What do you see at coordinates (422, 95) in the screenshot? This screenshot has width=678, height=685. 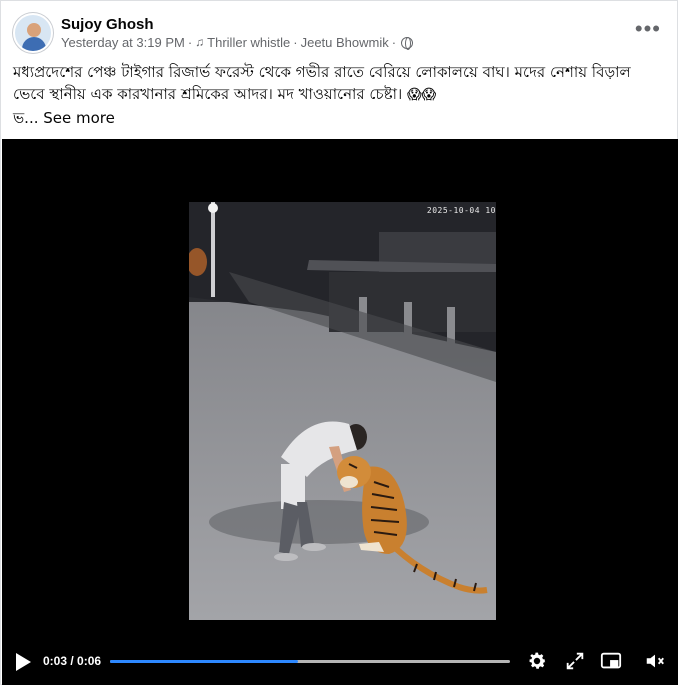 I see `scream-emoji: 😱😱` at bounding box center [422, 95].